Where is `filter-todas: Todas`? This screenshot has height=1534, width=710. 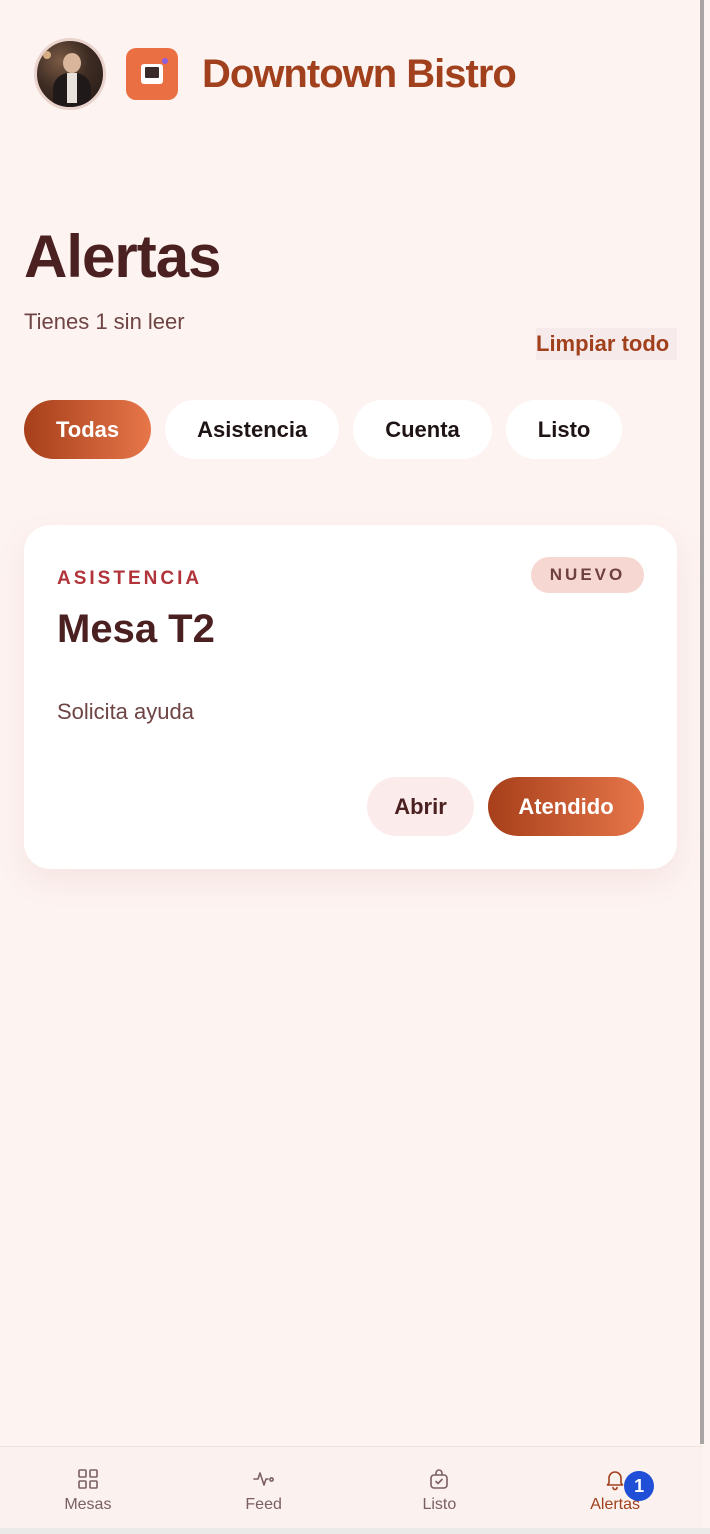
filter-todas: Todas is located at coordinates (88, 429).